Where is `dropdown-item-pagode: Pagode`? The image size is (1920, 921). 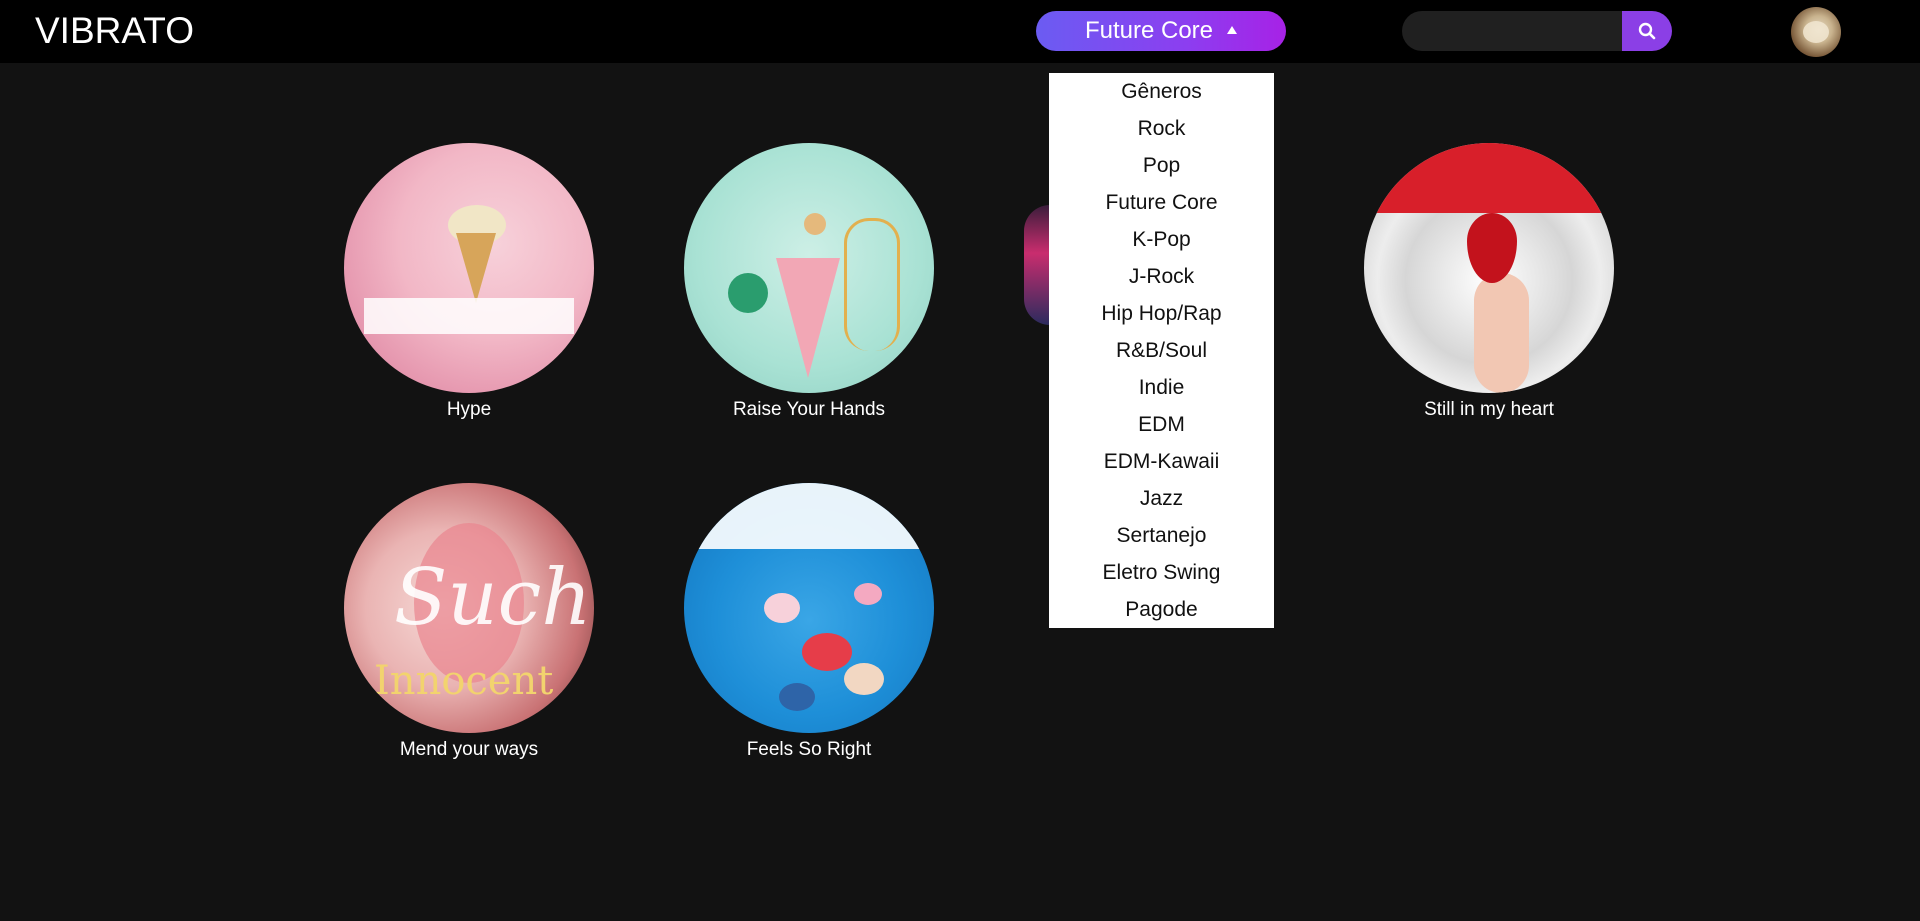
dropdown-item-pagode: Pagode is located at coordinates (1161, 609).